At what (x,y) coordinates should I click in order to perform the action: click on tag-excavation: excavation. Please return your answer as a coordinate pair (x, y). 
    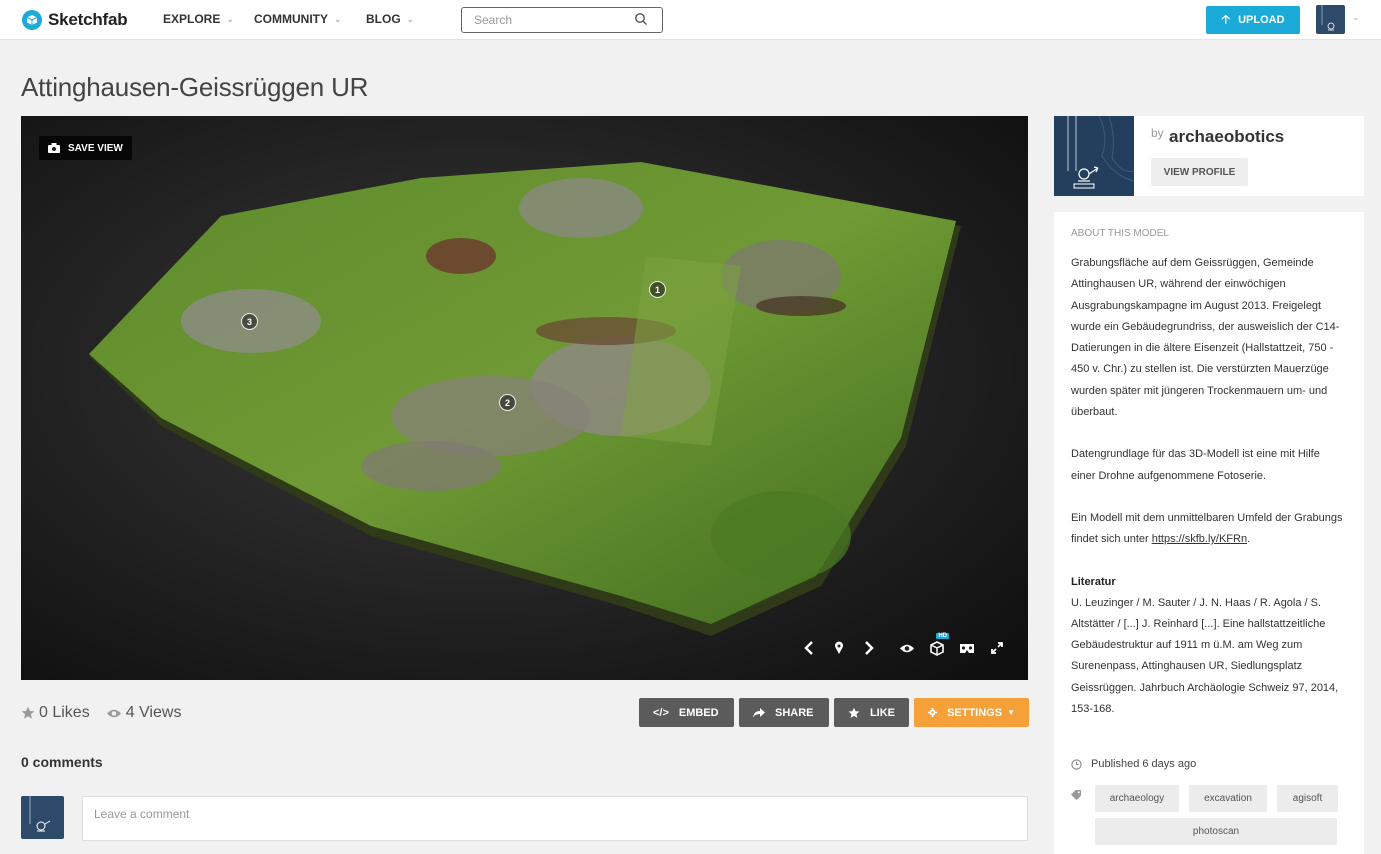
    Looking at the image, I should click on (1228, 798).